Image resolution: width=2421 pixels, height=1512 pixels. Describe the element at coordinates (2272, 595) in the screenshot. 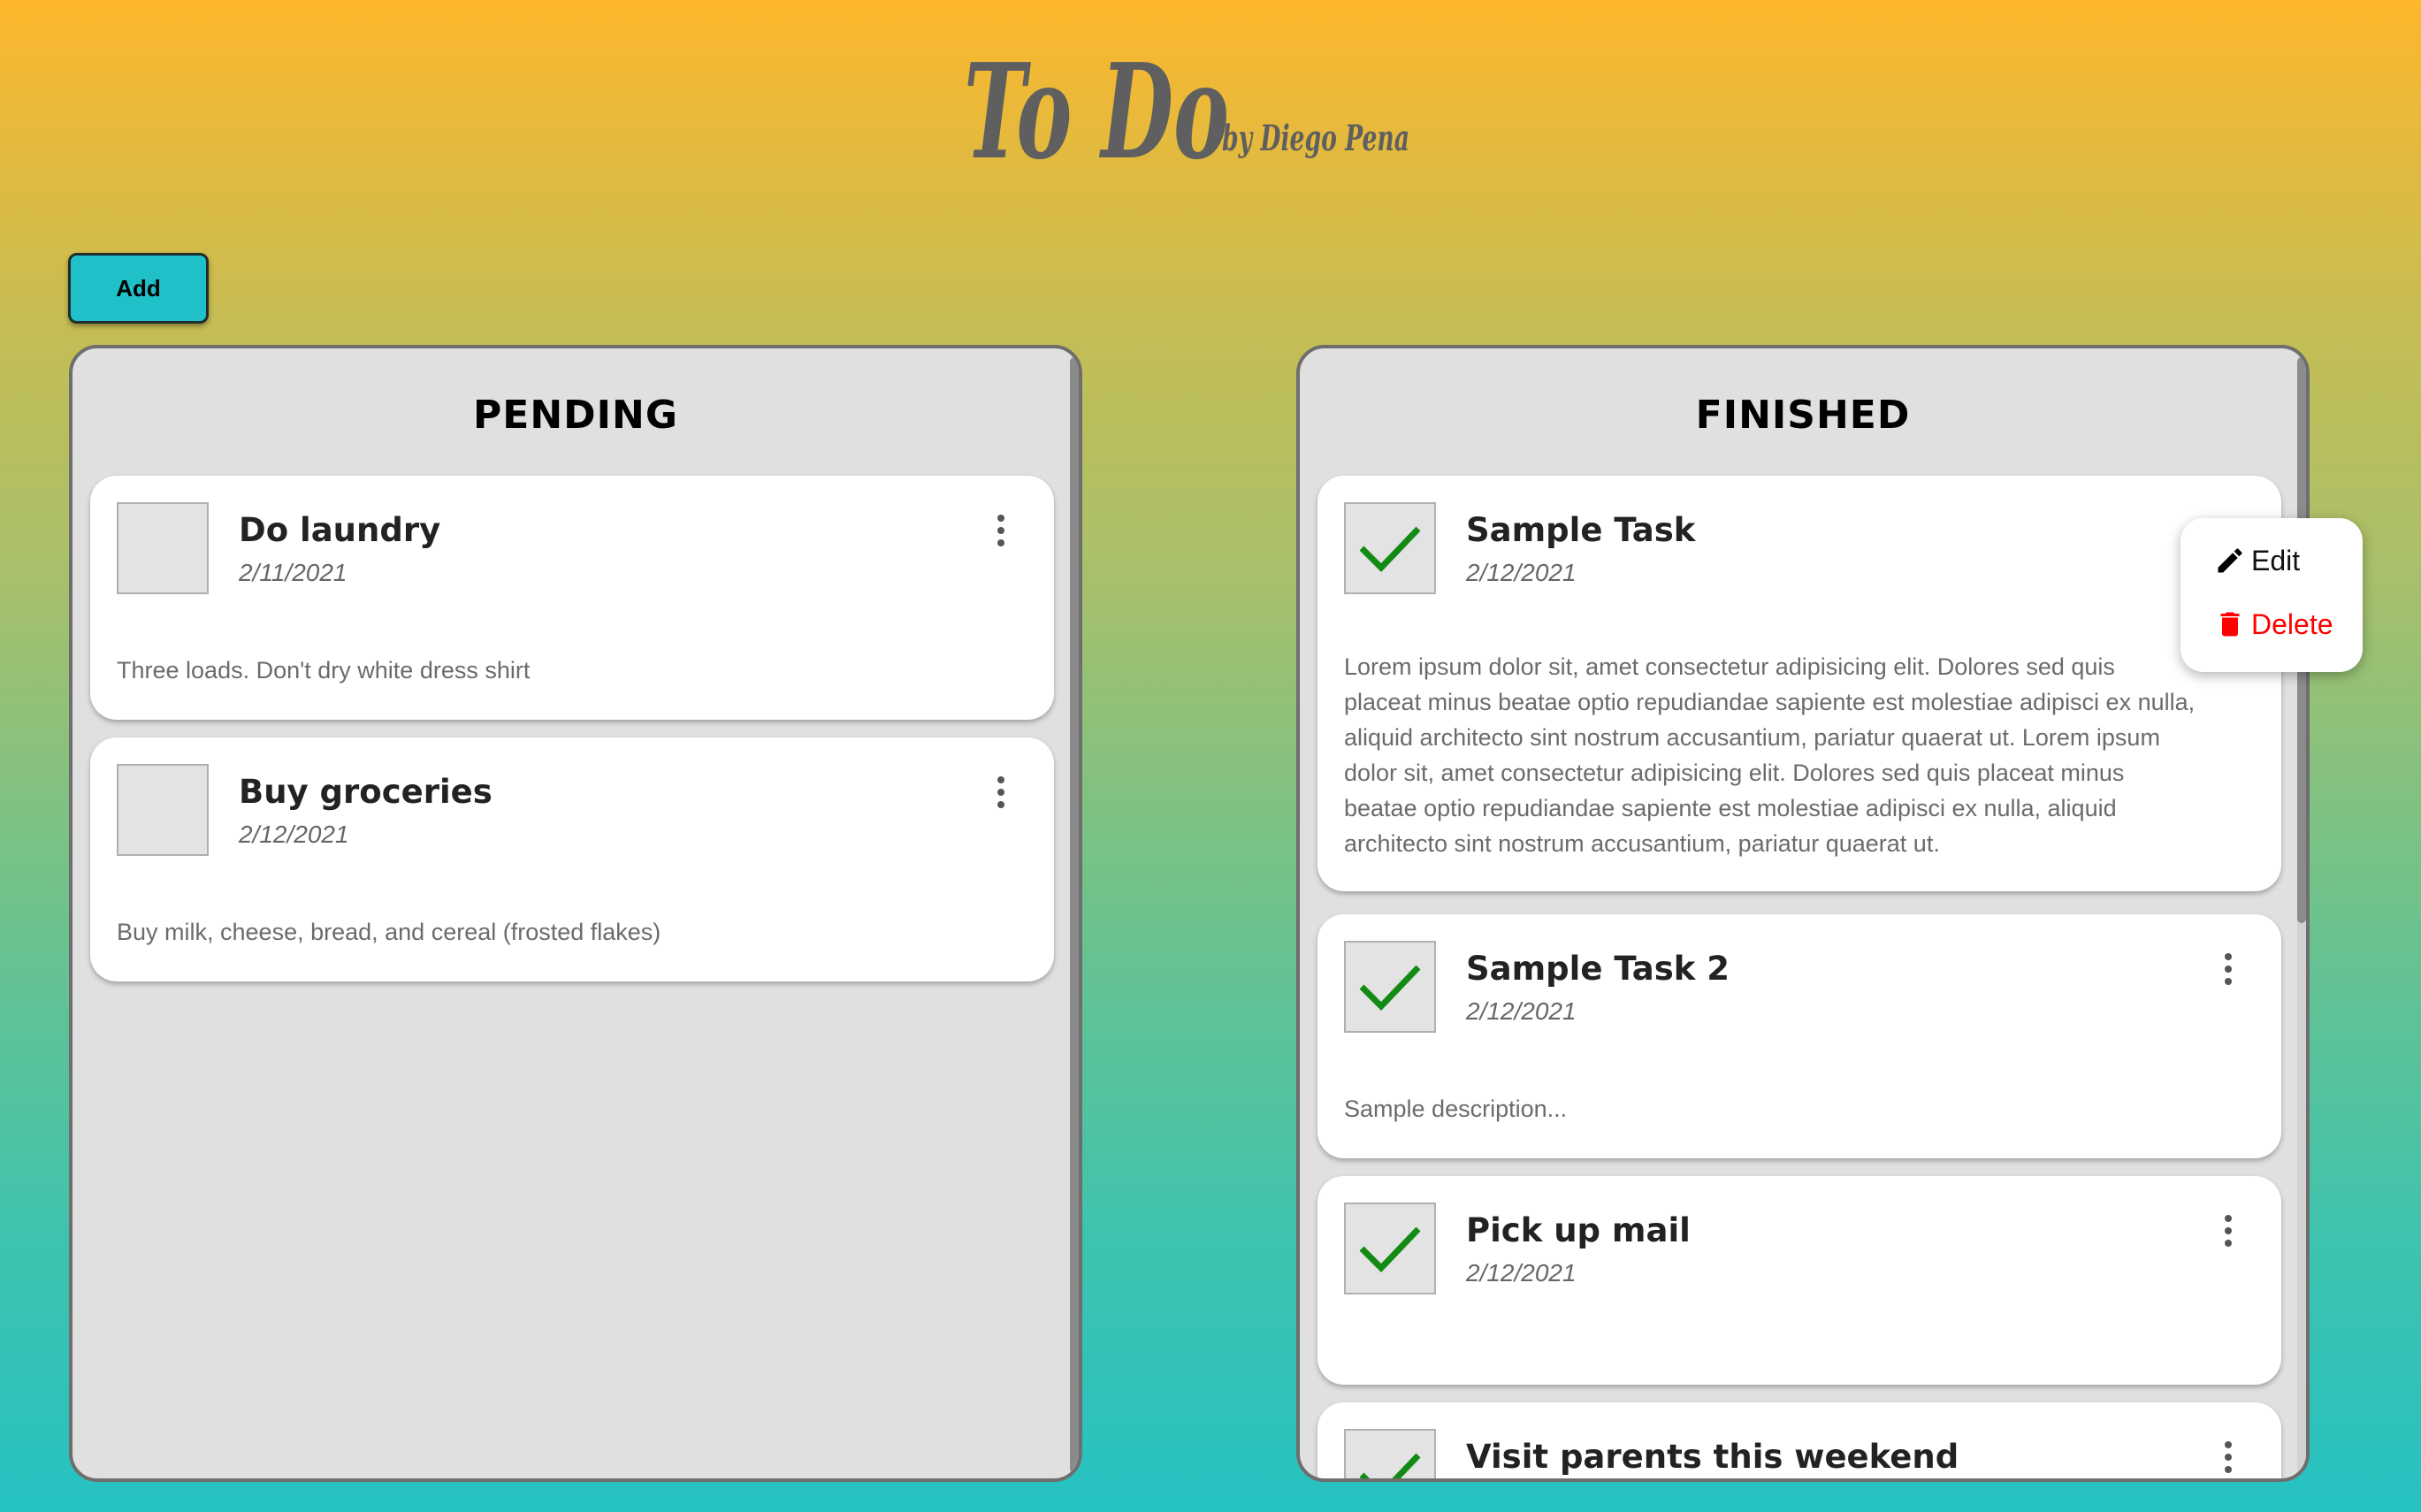

I see `task-context-menu: Edit Delete` at that location.